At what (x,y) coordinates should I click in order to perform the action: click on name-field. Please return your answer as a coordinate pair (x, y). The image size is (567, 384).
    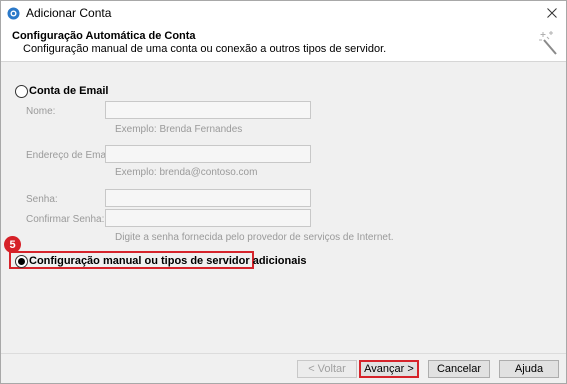
    Looking at the image, I should click on (208, 110).